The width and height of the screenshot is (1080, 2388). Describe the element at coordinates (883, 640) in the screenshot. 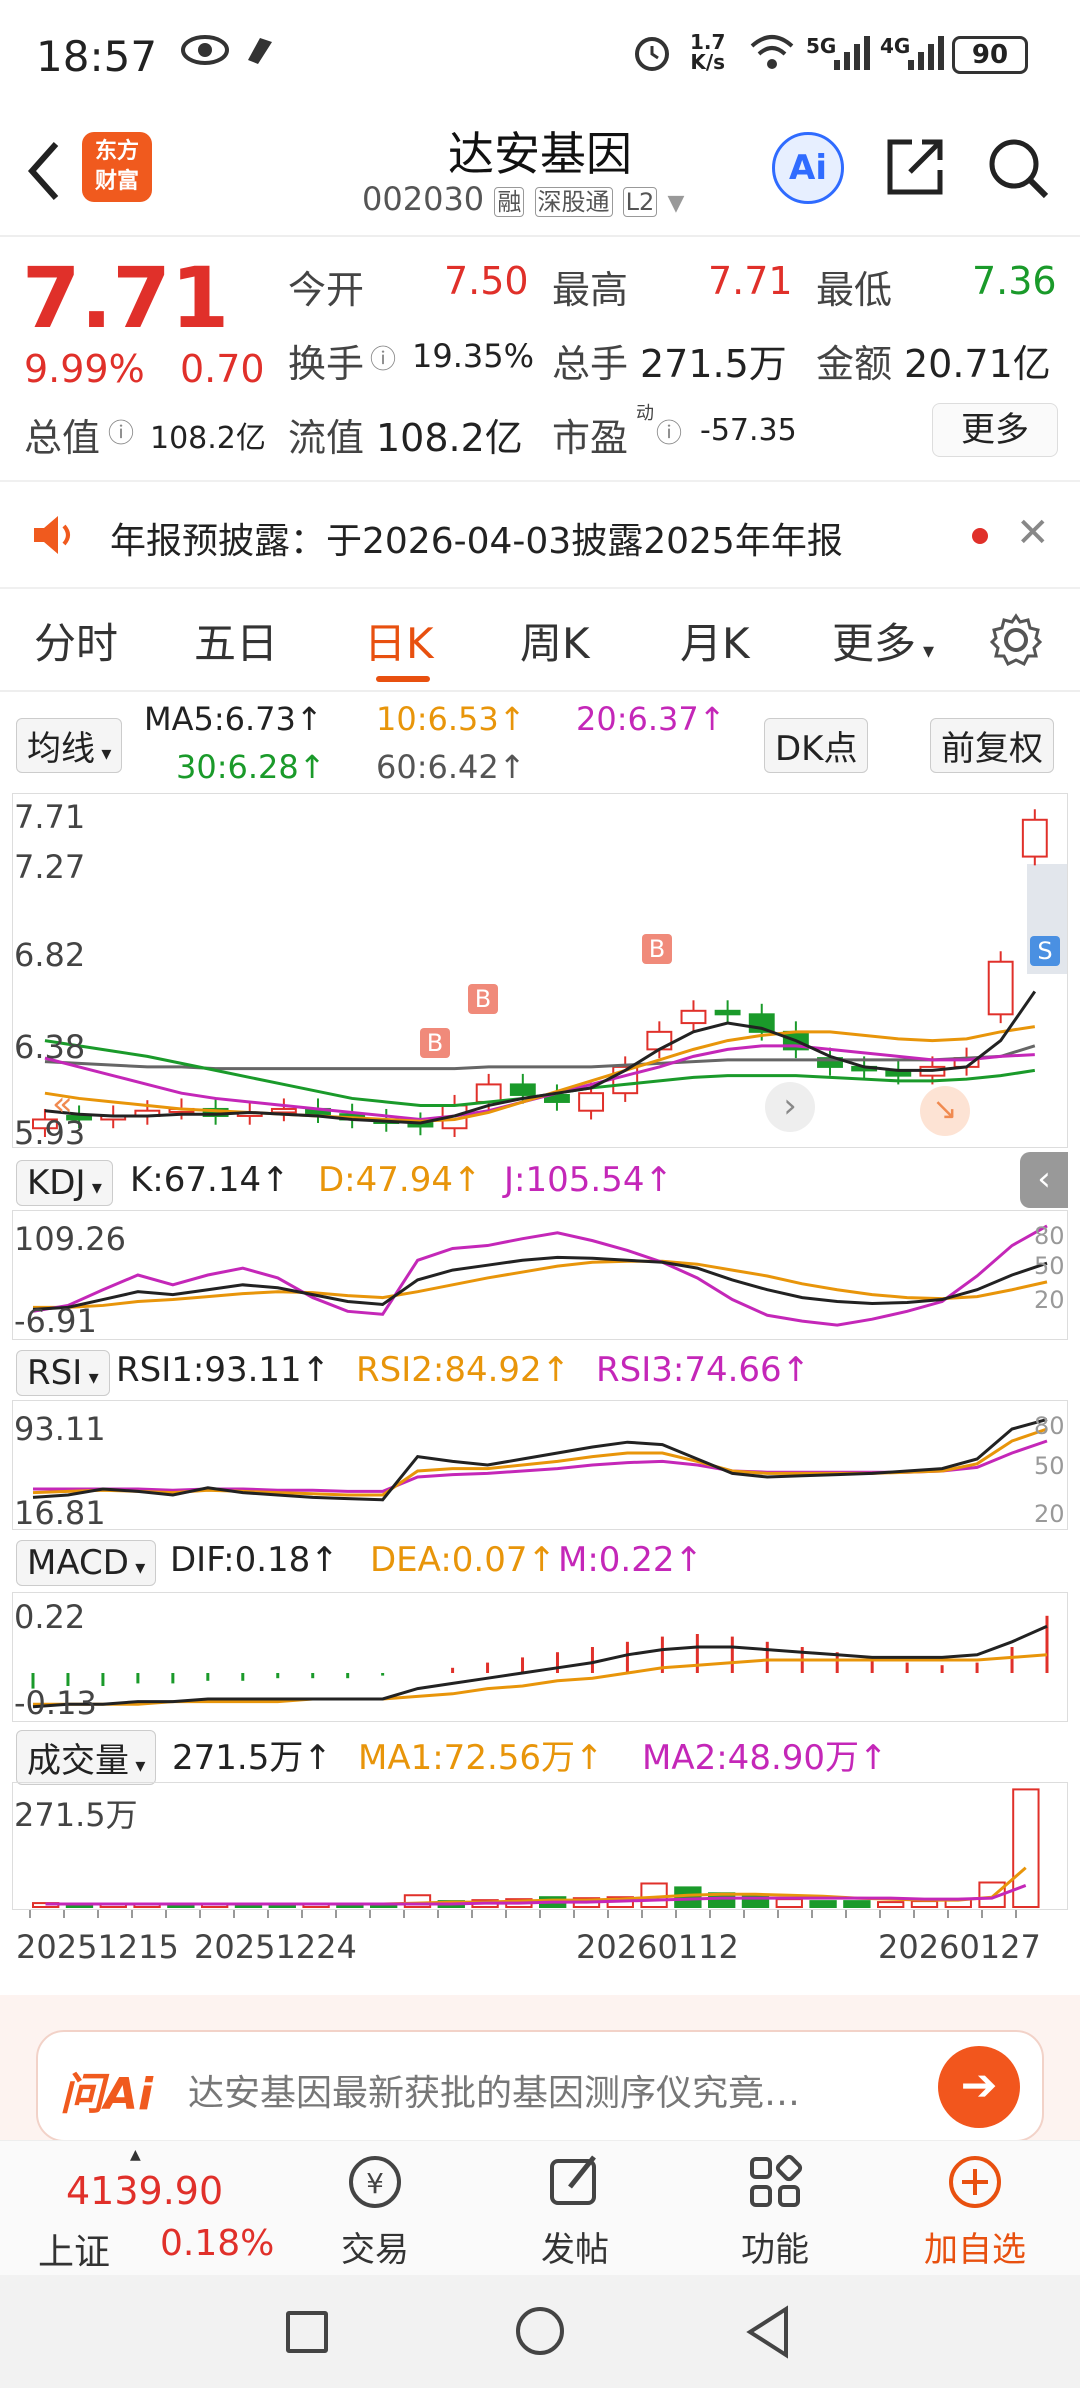

I see `tab-more: 更多 ▾` at that location.